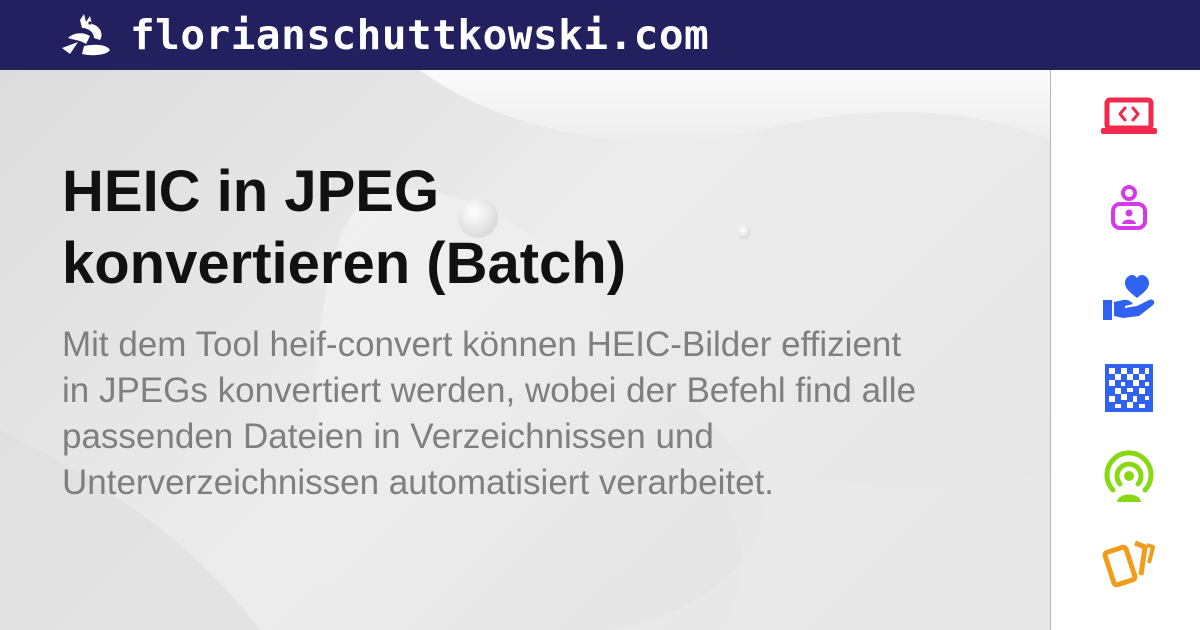 The image size is (1200, 630). Describe the element at coordinates (1129, 298) in the screenshot. I see `hand-heart-icon` at that location.